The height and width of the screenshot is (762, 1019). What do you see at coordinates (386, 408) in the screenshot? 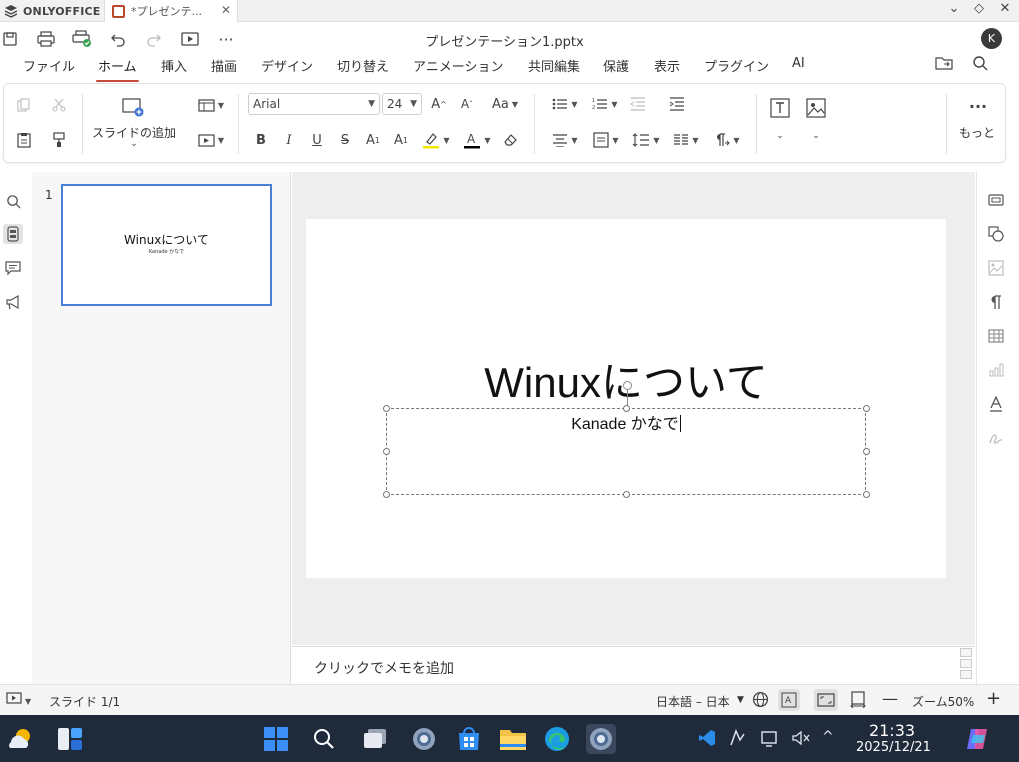
I see `resize-handle-top-left` at bounding box center [386, 408].